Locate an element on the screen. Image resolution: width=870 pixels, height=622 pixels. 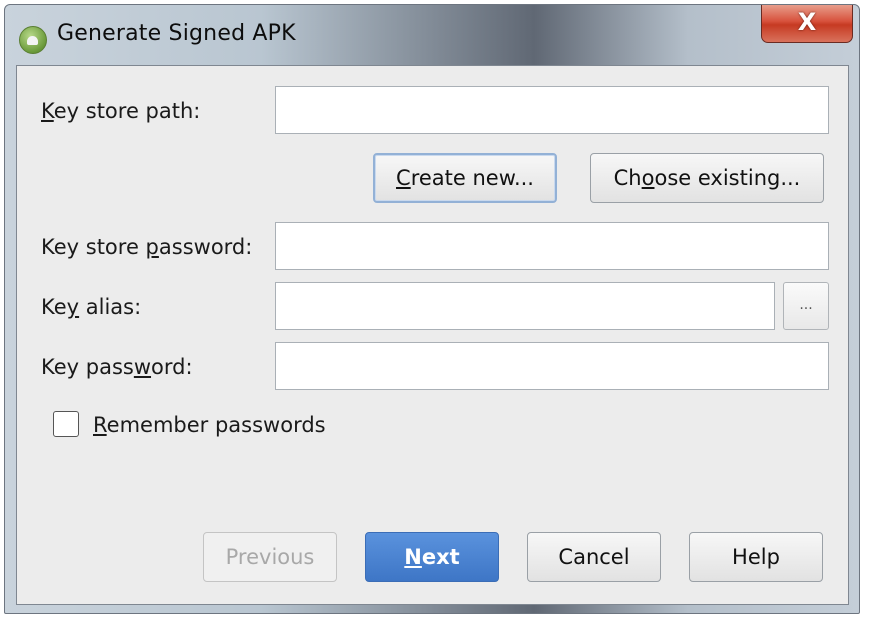
android-studio-icon is located at coordinates (33, 40).